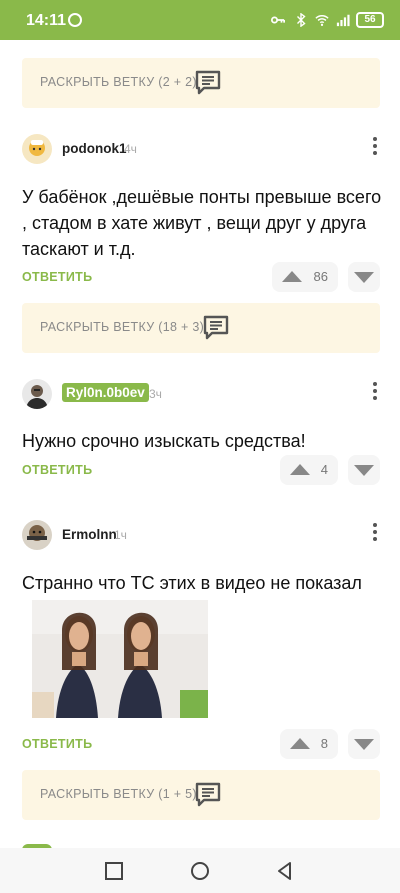 This screenshot has width=400, height=893. I want to click on expand-thread-button: РАСКРЫТЬ ВЕТКУ (1 + 5), so click(201, 795).